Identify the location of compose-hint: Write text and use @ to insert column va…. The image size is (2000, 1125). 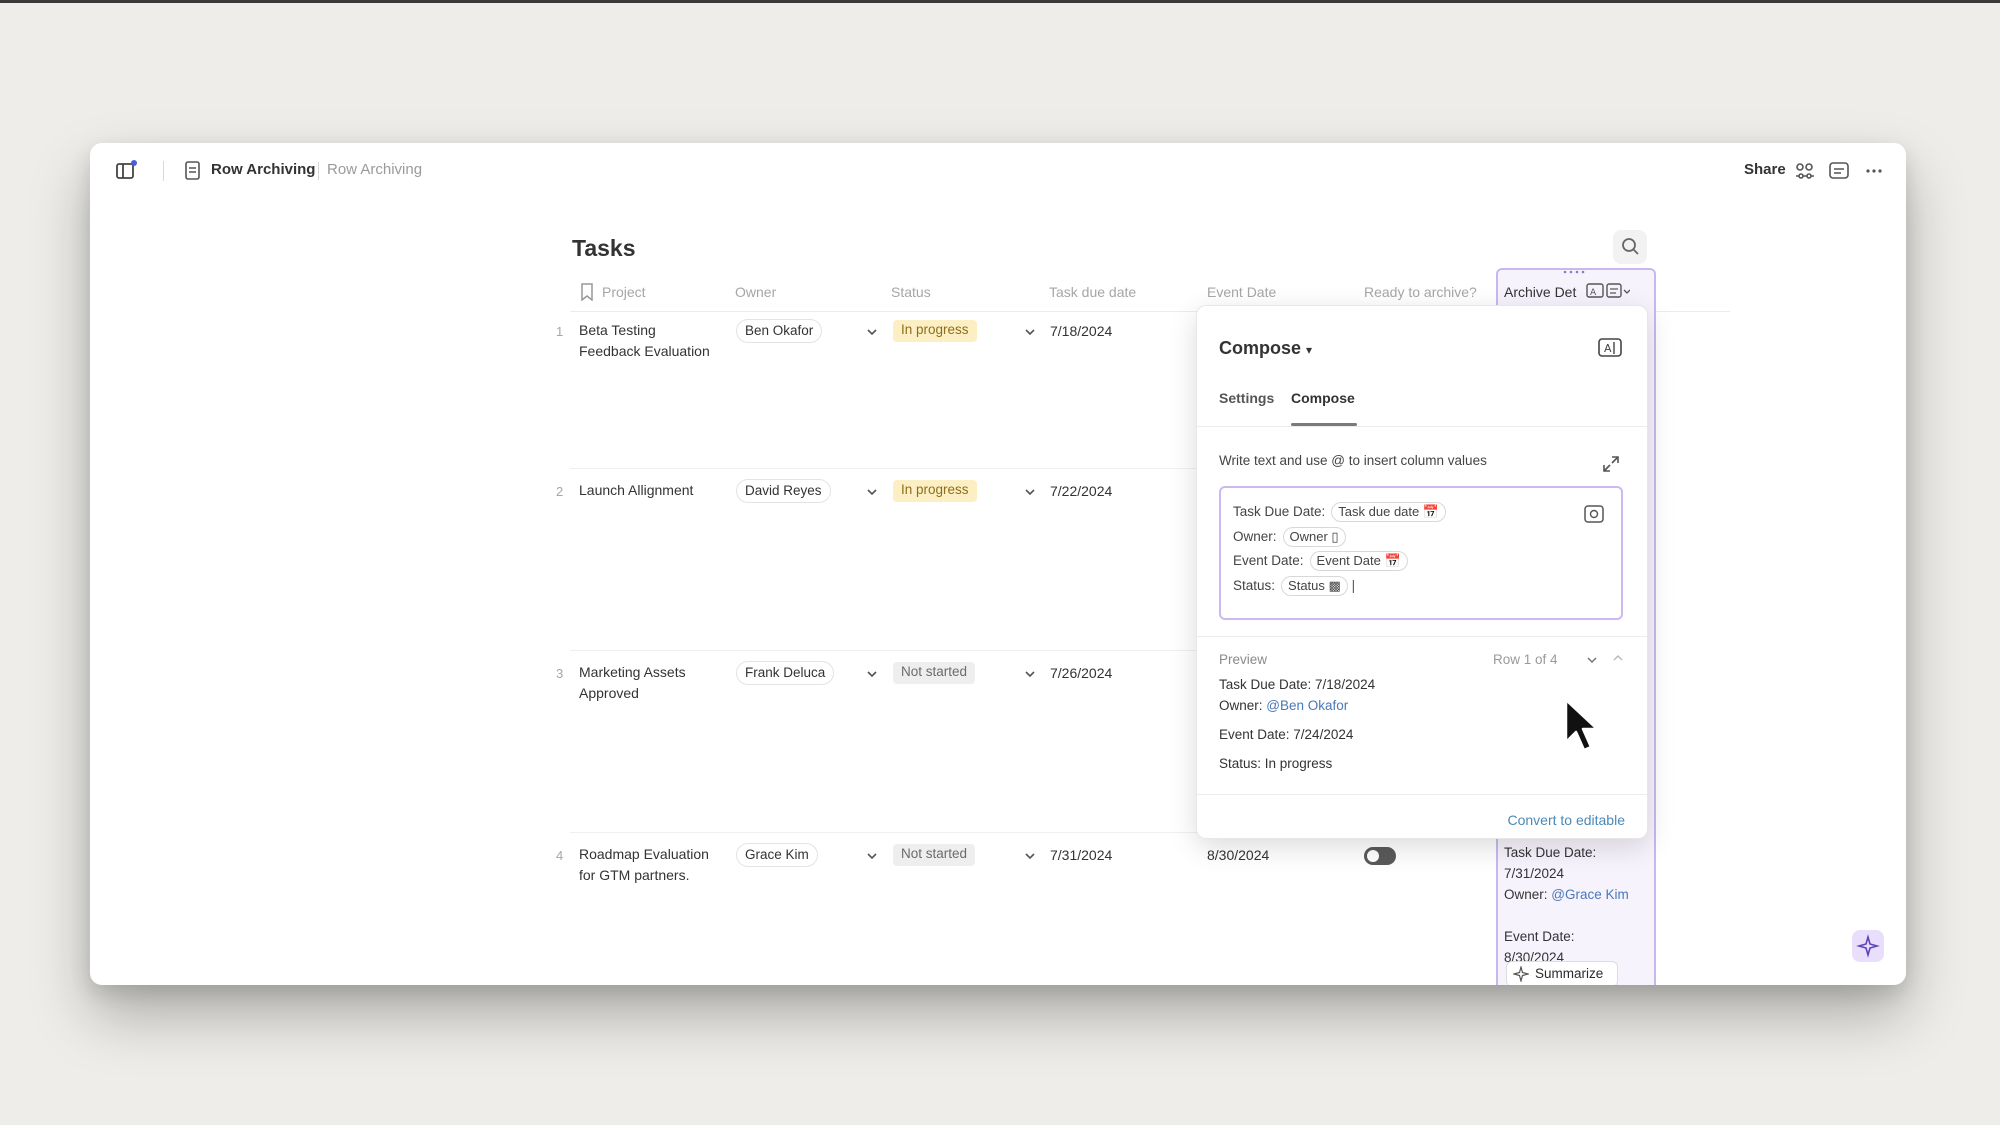
(1353, 460).